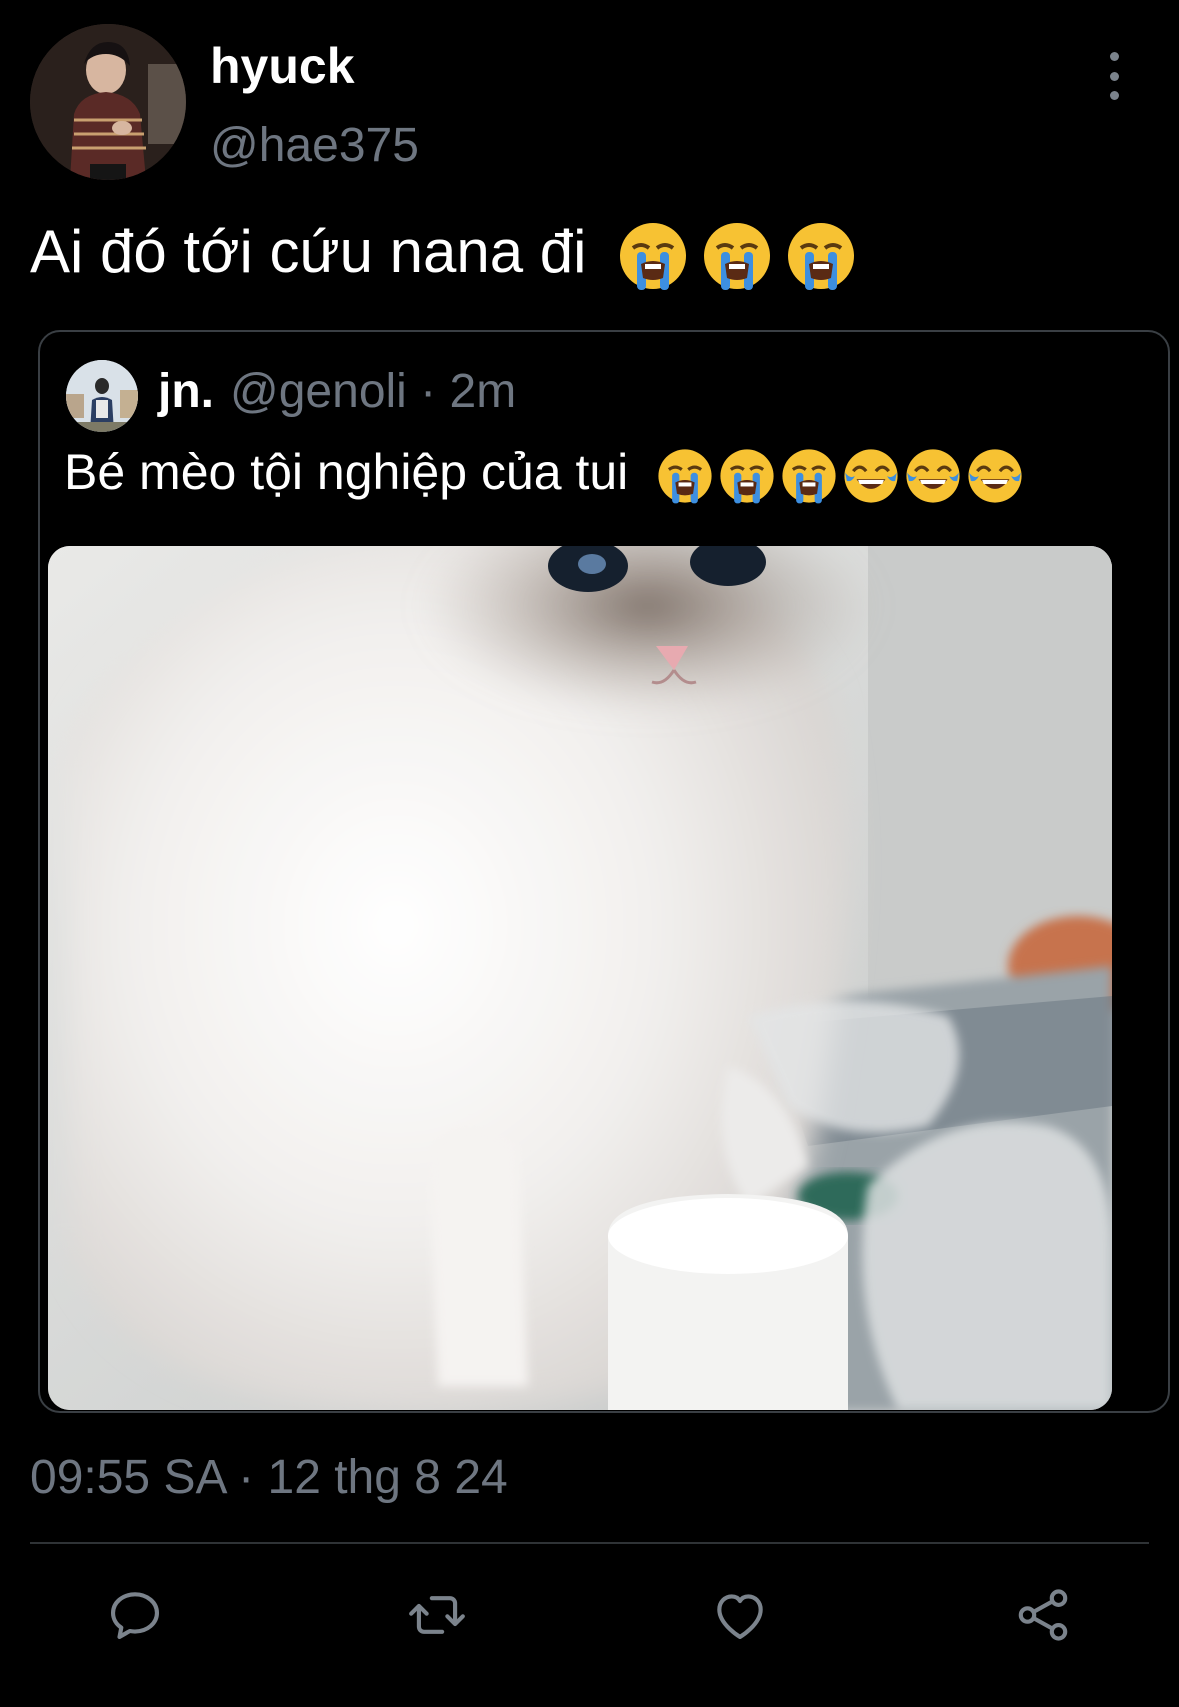 The height and width of the screenshot is (1707, 1179). Describe the element at coordinates (282, 66) in the screenshot. I see `author-display-name: hyuck` at that location.